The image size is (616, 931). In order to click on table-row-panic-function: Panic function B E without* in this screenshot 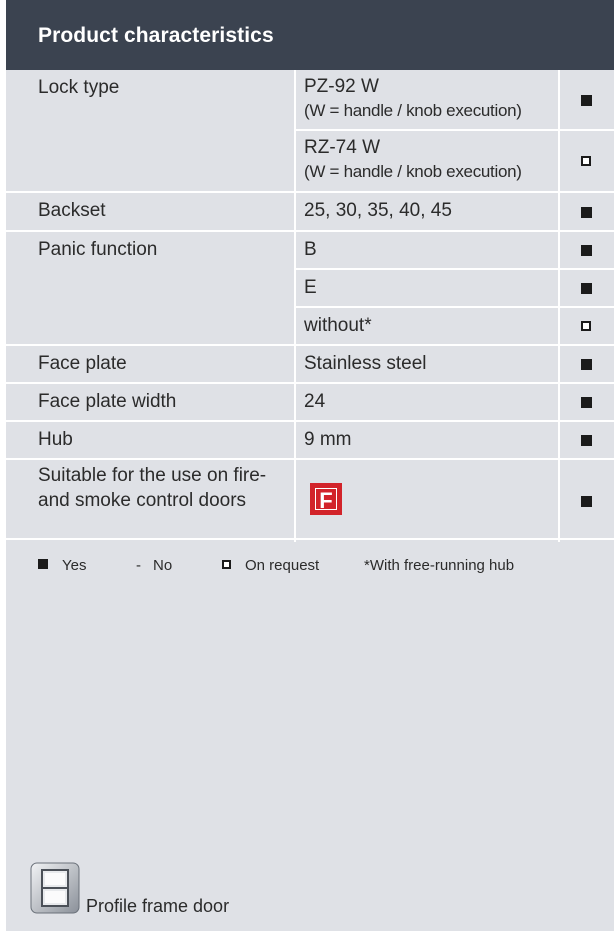, I will do `click(310, 289)`.